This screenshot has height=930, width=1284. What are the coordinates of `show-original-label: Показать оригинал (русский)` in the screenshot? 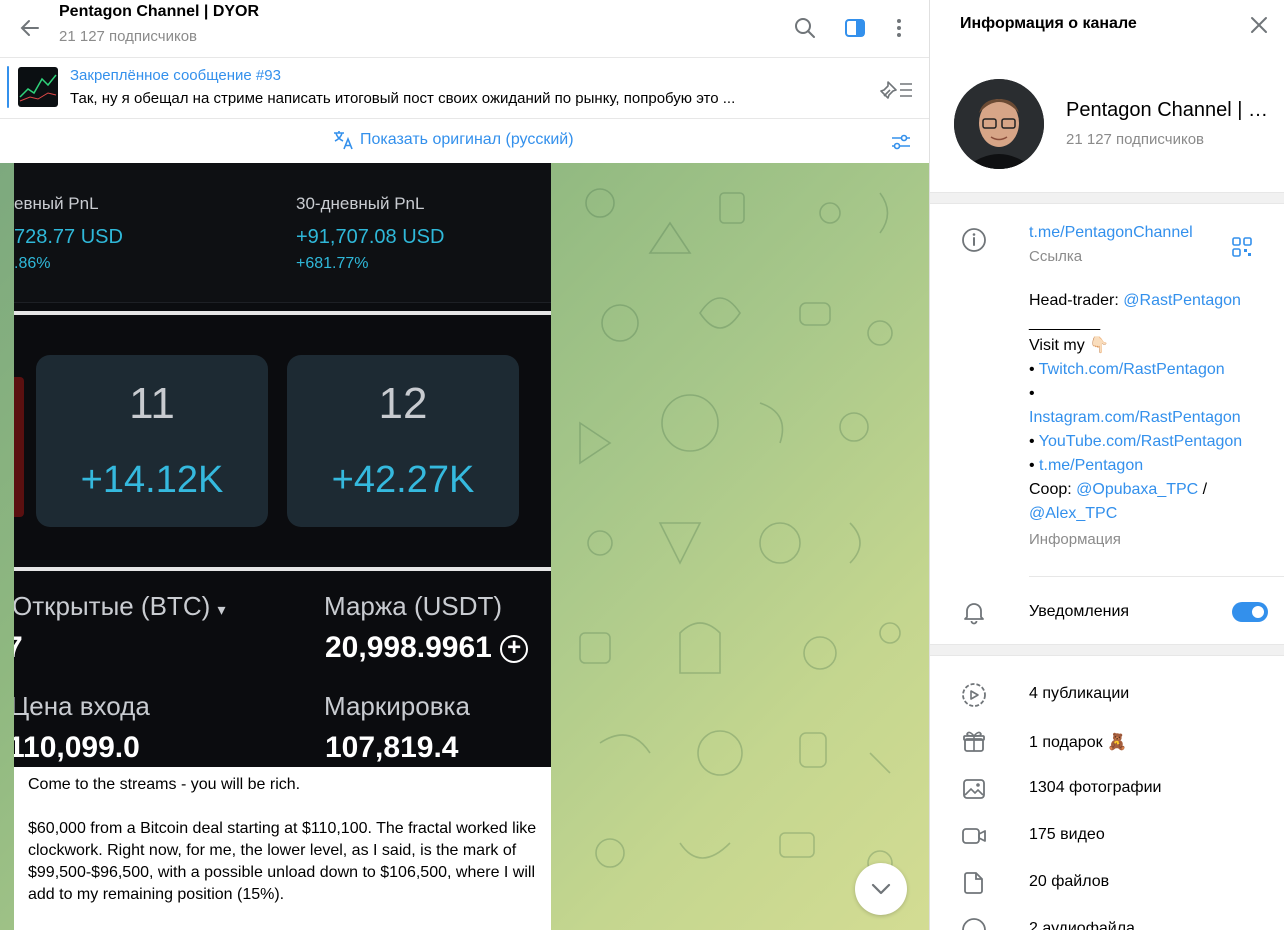 It's located at (467, 139).